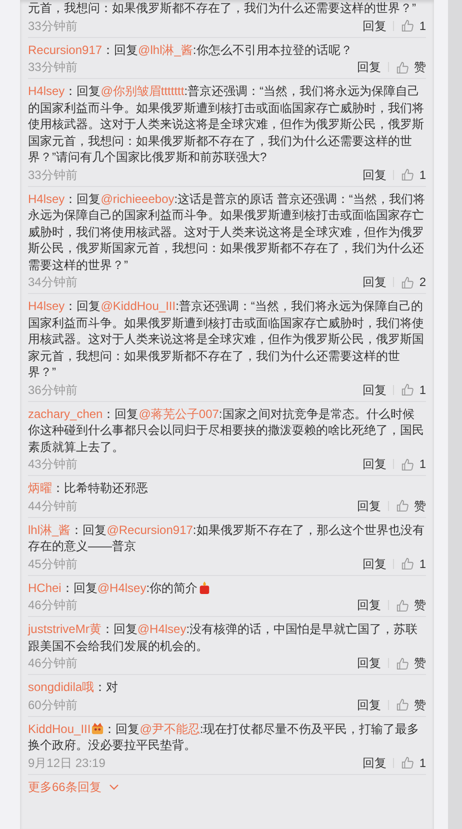 The width and height of the screenshot is (462, 829). I want to click on chevron-down-icon, so click(114, 787).